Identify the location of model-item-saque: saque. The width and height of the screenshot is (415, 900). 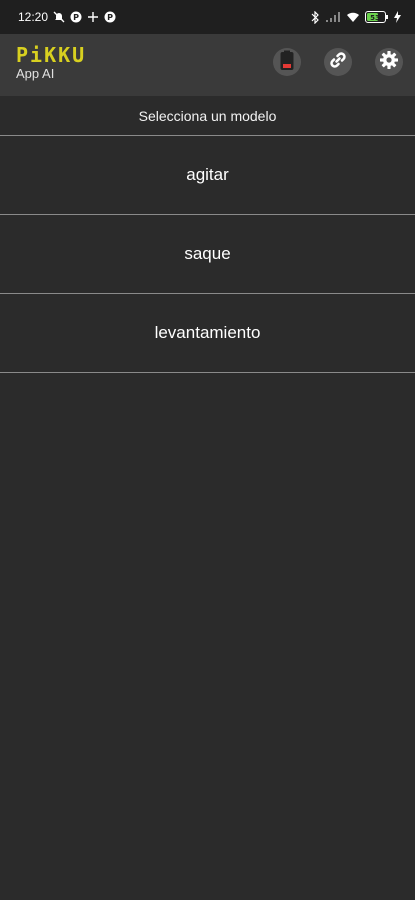
(207, 254).